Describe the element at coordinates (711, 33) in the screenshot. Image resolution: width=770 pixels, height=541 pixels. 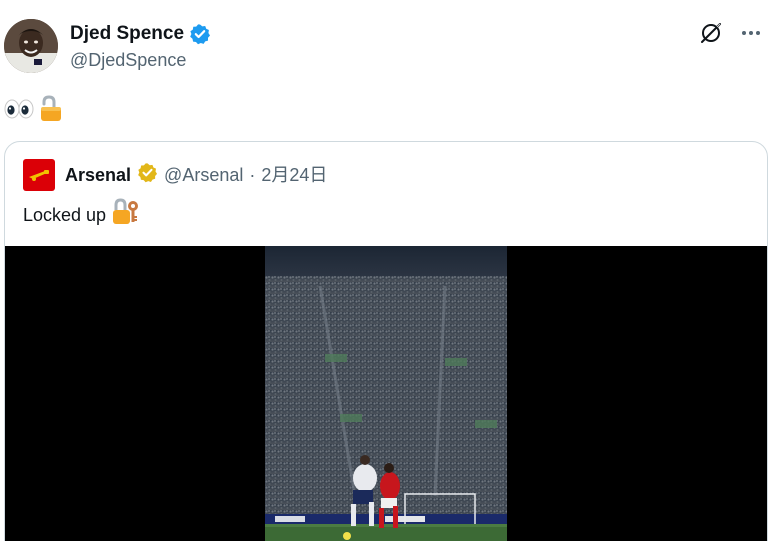
I see `grok-icon` at that location.